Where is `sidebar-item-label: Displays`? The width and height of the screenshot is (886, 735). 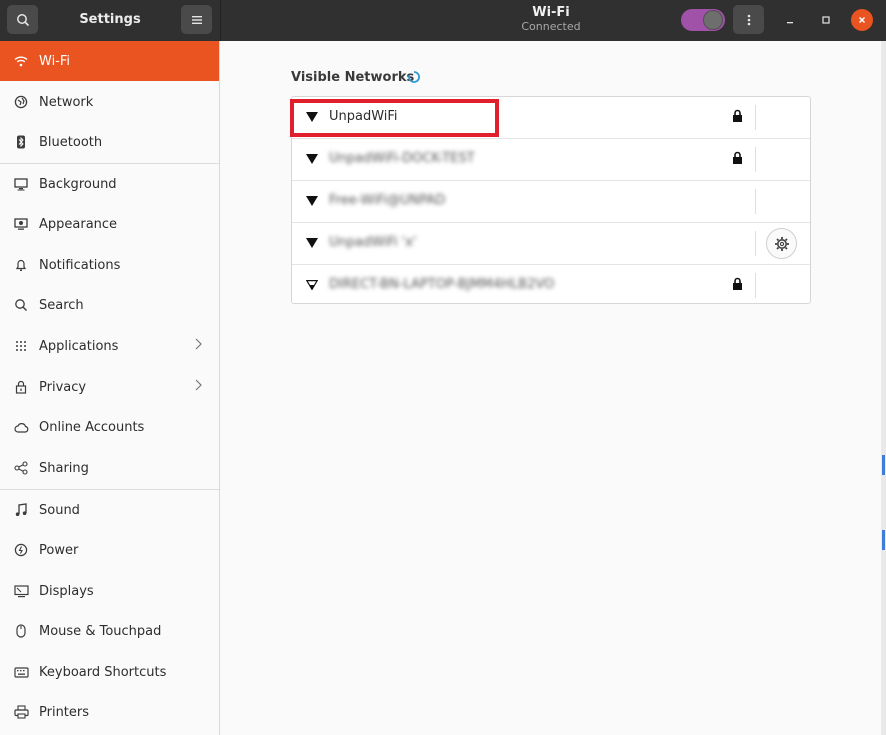 sidebar-item-label: Displays is located at coordinates (66, 591).